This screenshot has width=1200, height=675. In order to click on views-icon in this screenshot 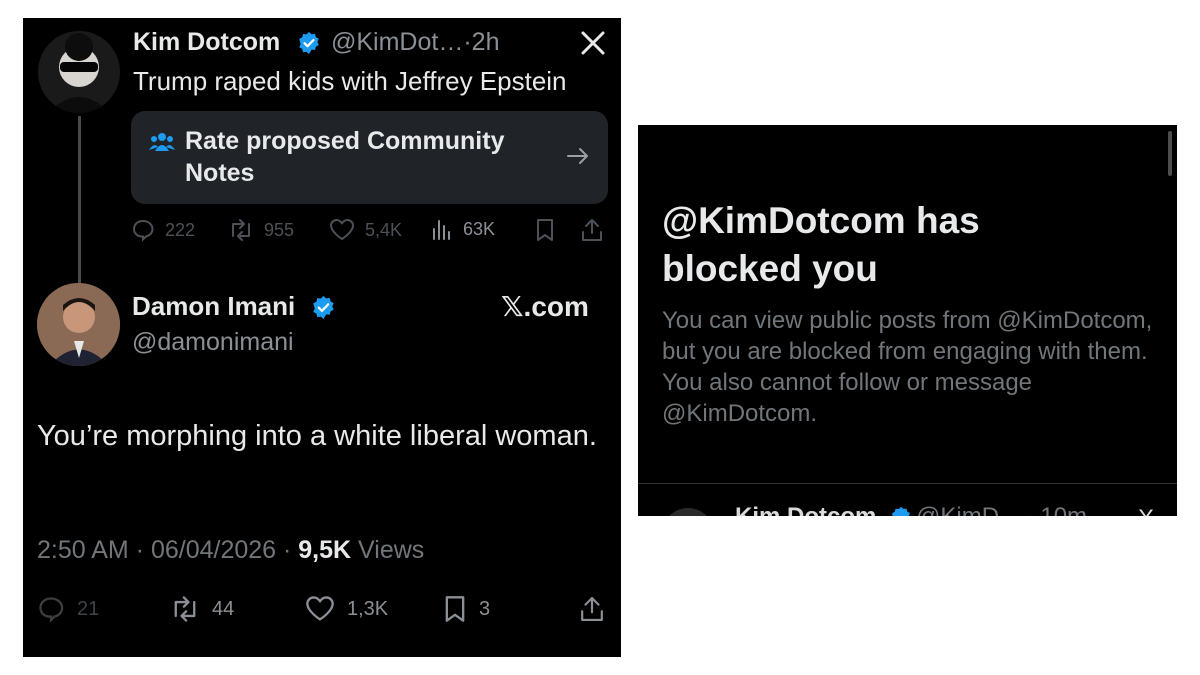, I will do `click(441, 230)`.